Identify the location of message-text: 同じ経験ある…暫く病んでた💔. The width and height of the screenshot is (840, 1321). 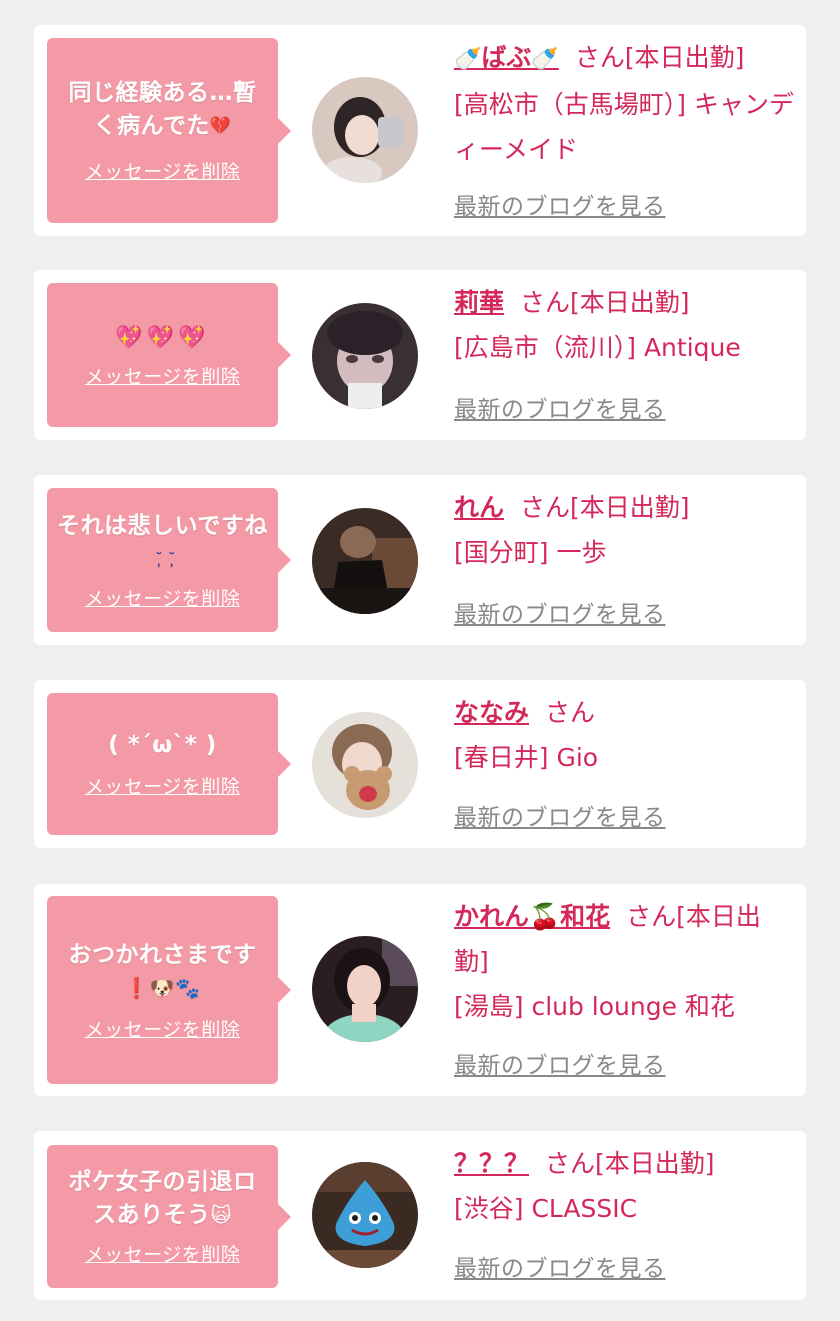
(162, 109).